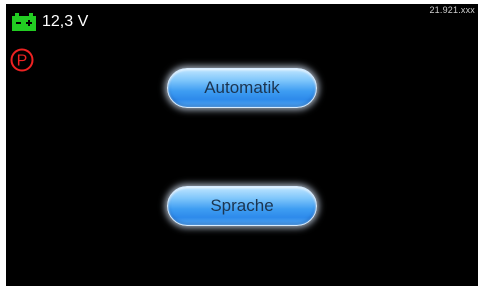  I want to click on battery-status: 12,3 V, so click(50, 22).